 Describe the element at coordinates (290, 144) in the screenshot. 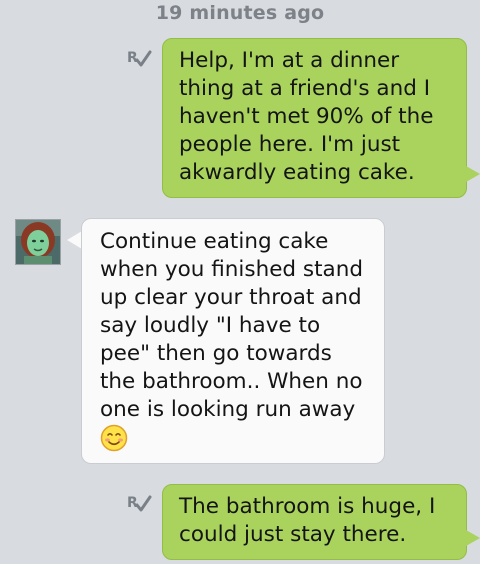

I see `message-line: people here. I'm just` at that location.